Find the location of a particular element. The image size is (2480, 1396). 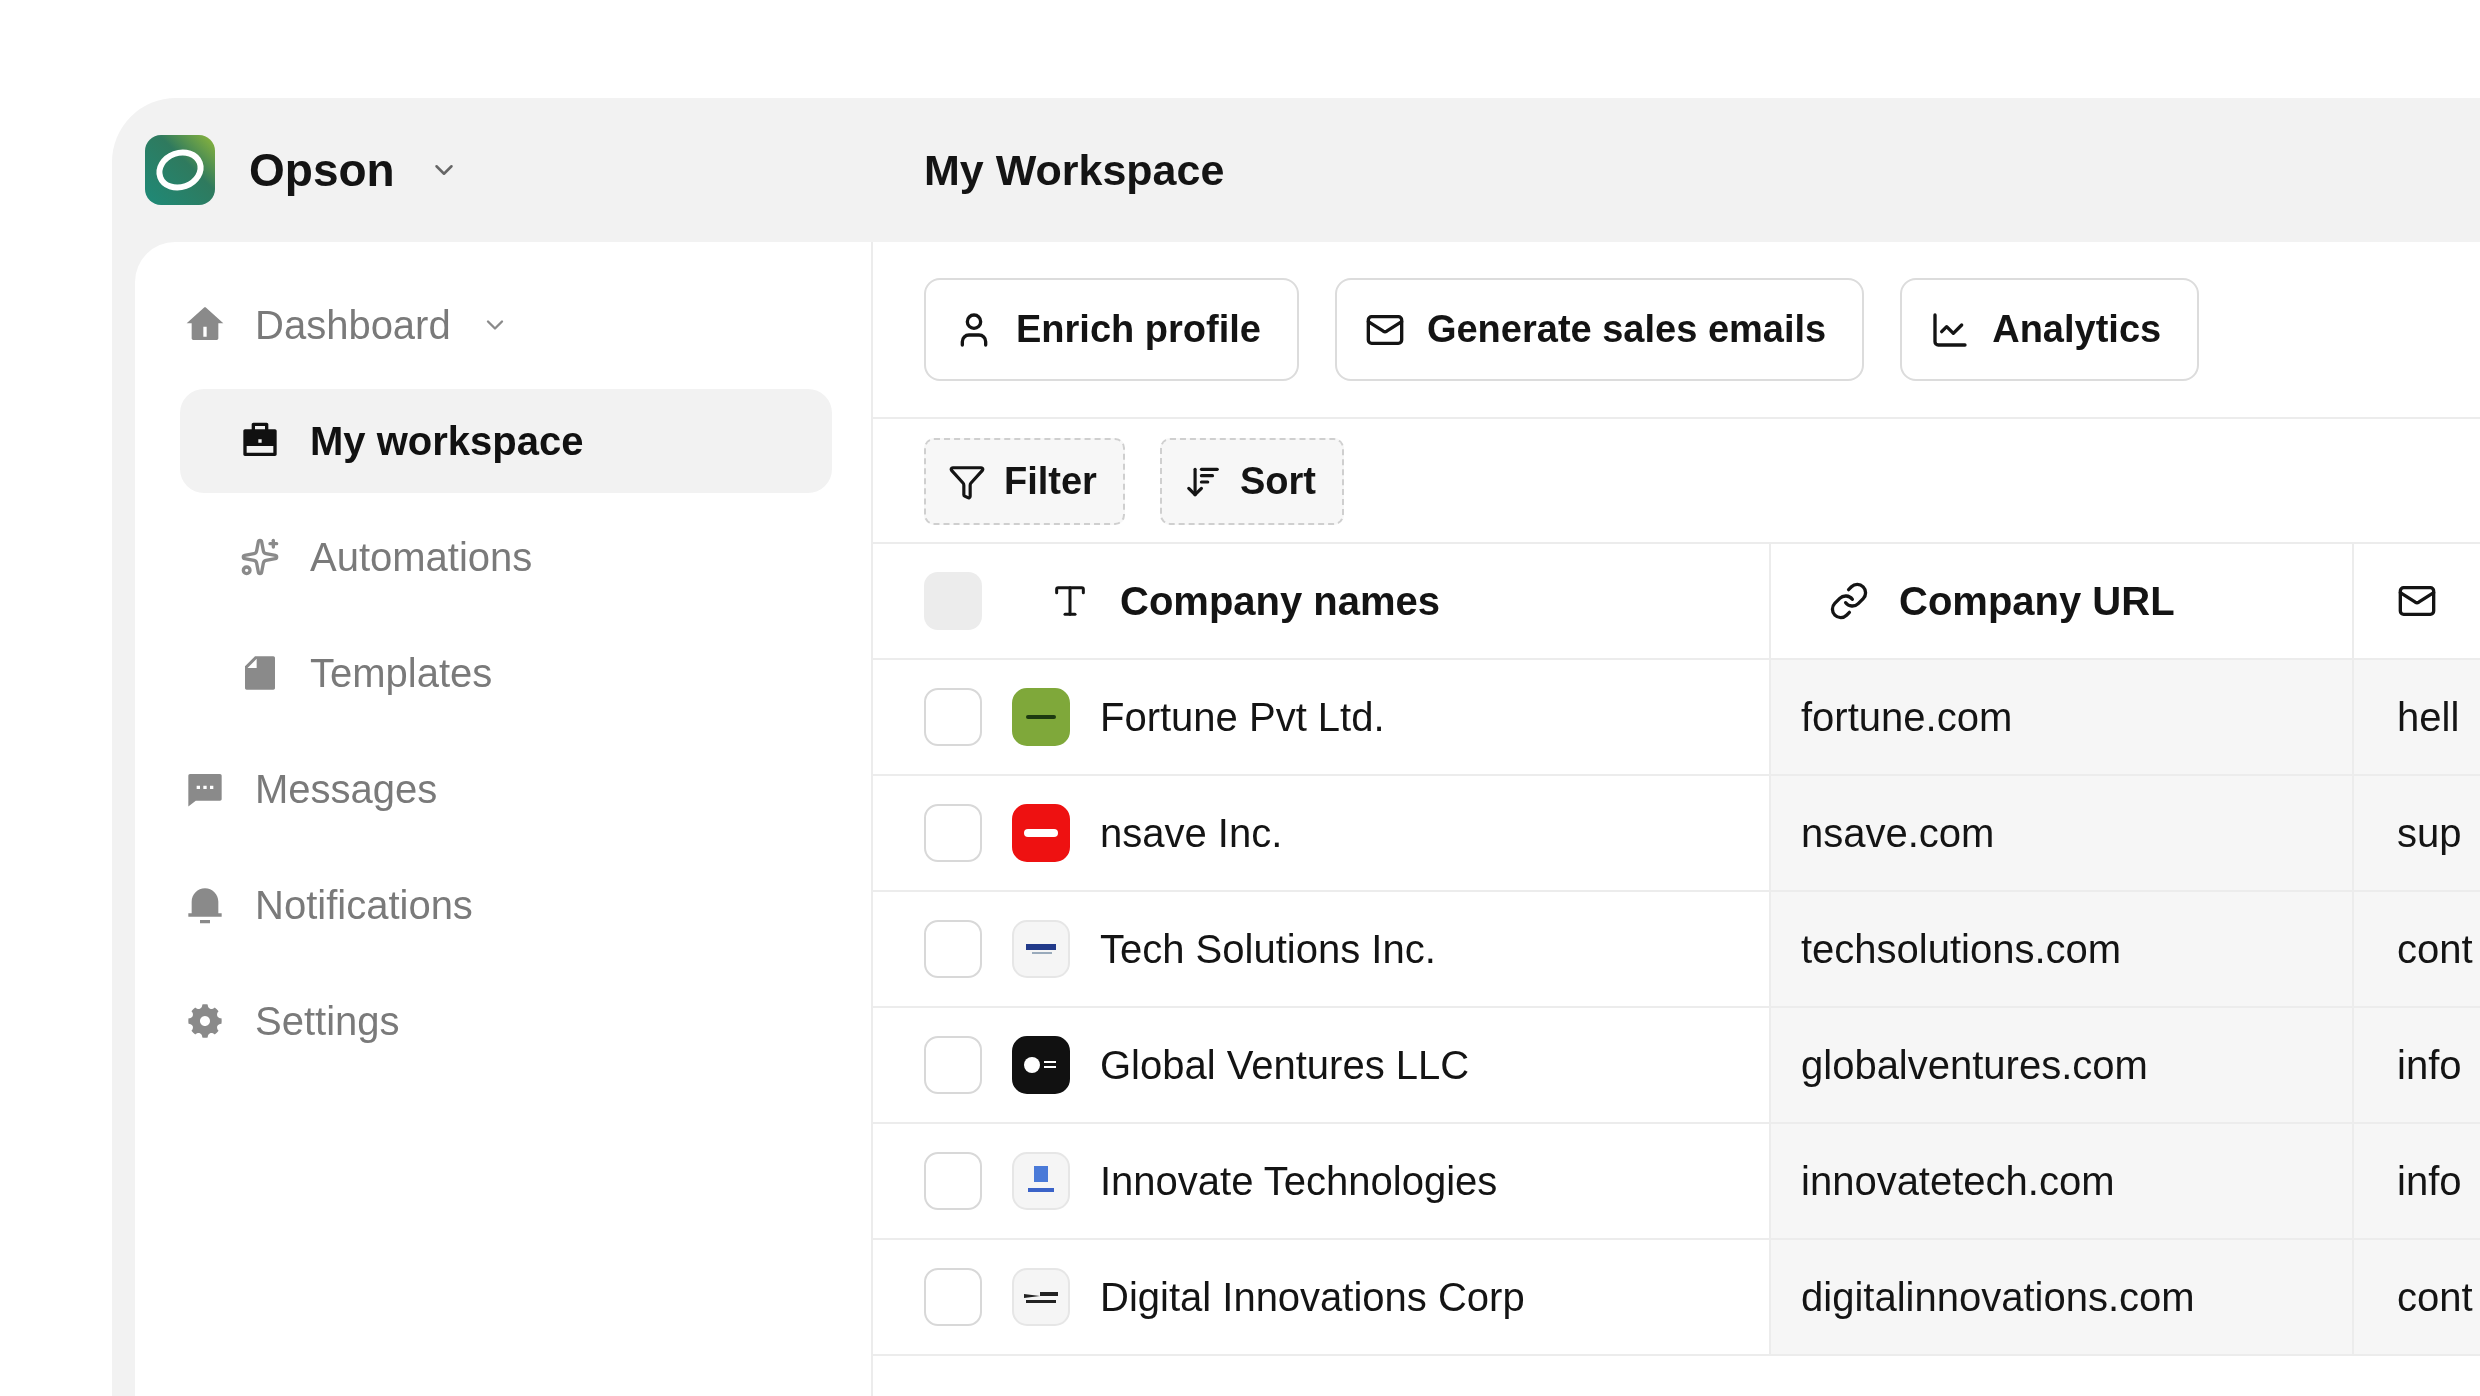

table-header-cell: Company URL is located at coordinates (2060, 602).